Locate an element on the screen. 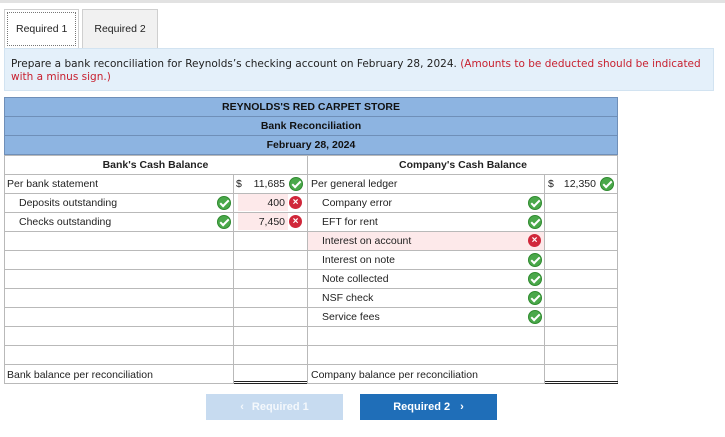 Image resolution: width=725 pixels, height=437 pixels. company-column-heading: Company's Cash Balance is located at coordinates (463, 165).